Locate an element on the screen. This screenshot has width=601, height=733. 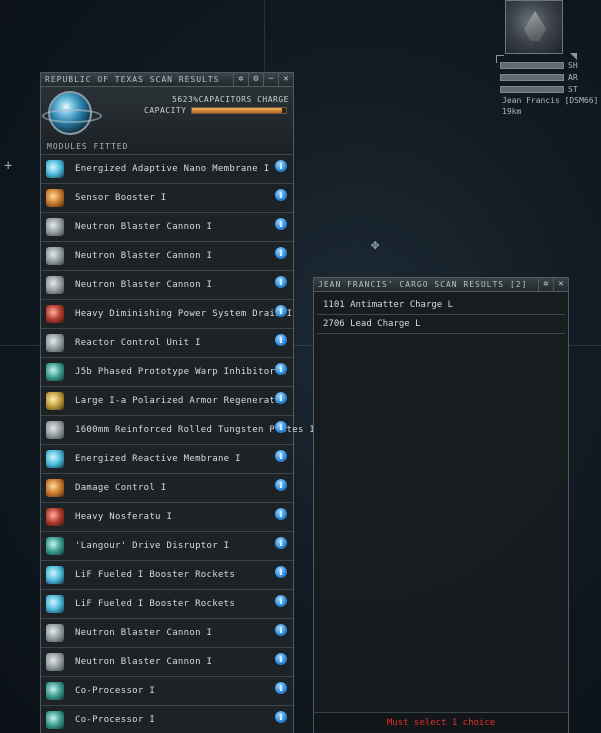
module-name: Large I-a Polarized Armor Regenerator is located at coordinates (181, 401).